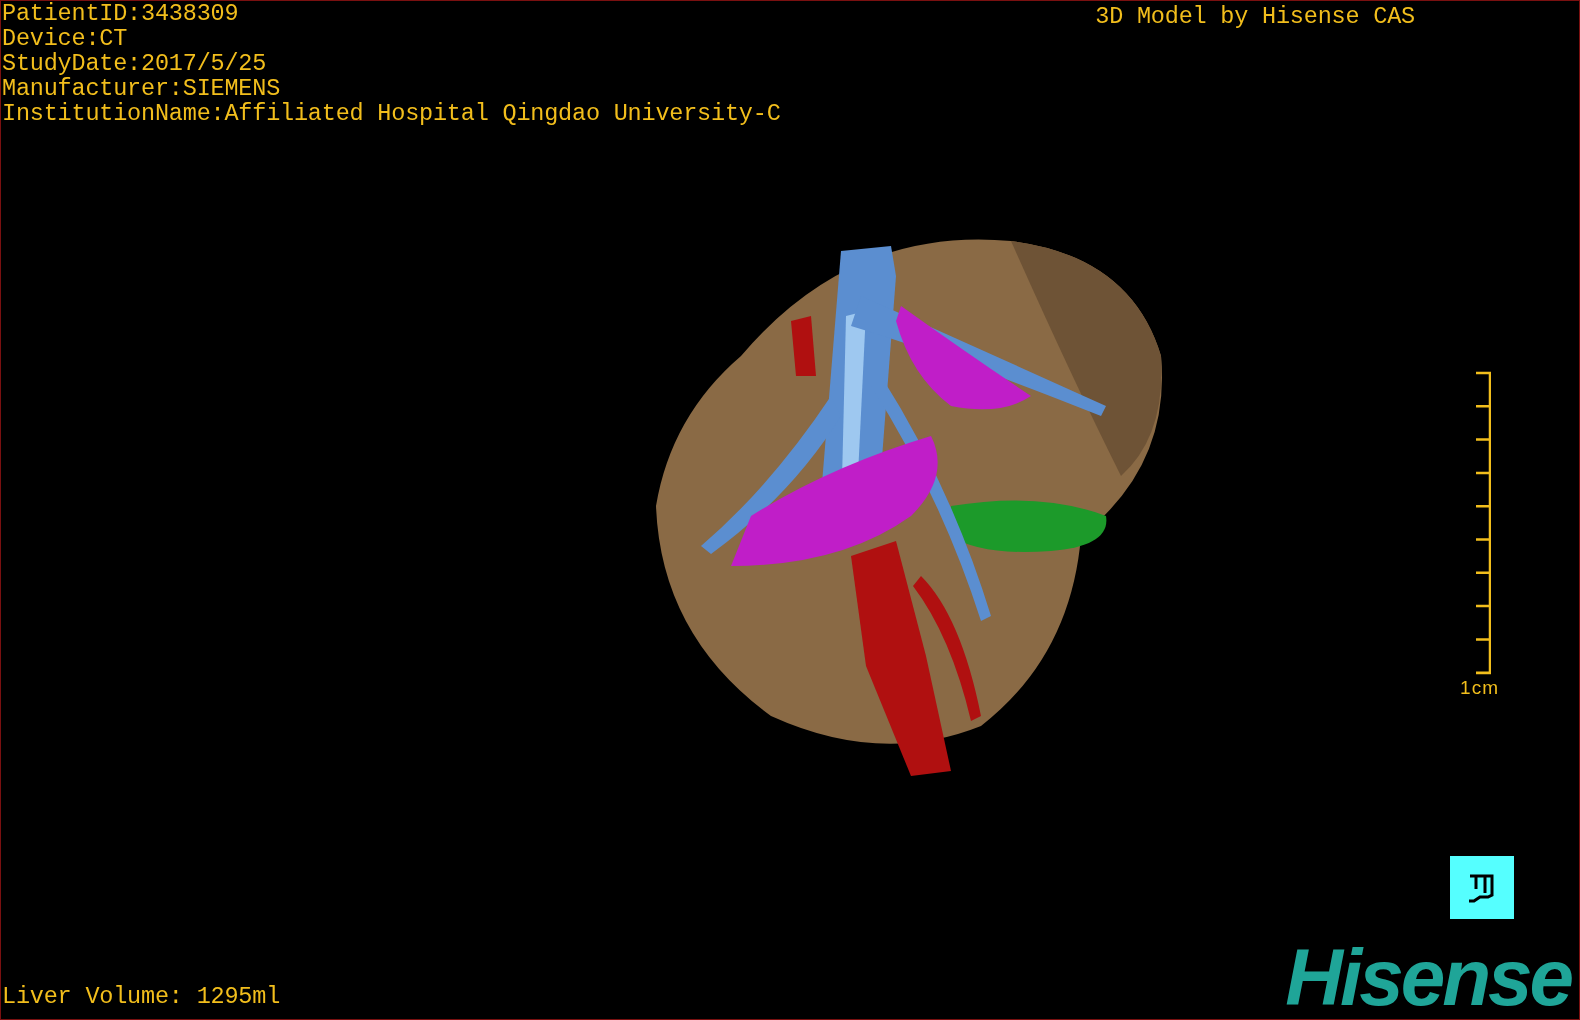 The image size is (1580, 1020). What do you see at coordinates (1482, 887) in the screenshot?
I see `tool-button` at bounding box center [1482, 887].